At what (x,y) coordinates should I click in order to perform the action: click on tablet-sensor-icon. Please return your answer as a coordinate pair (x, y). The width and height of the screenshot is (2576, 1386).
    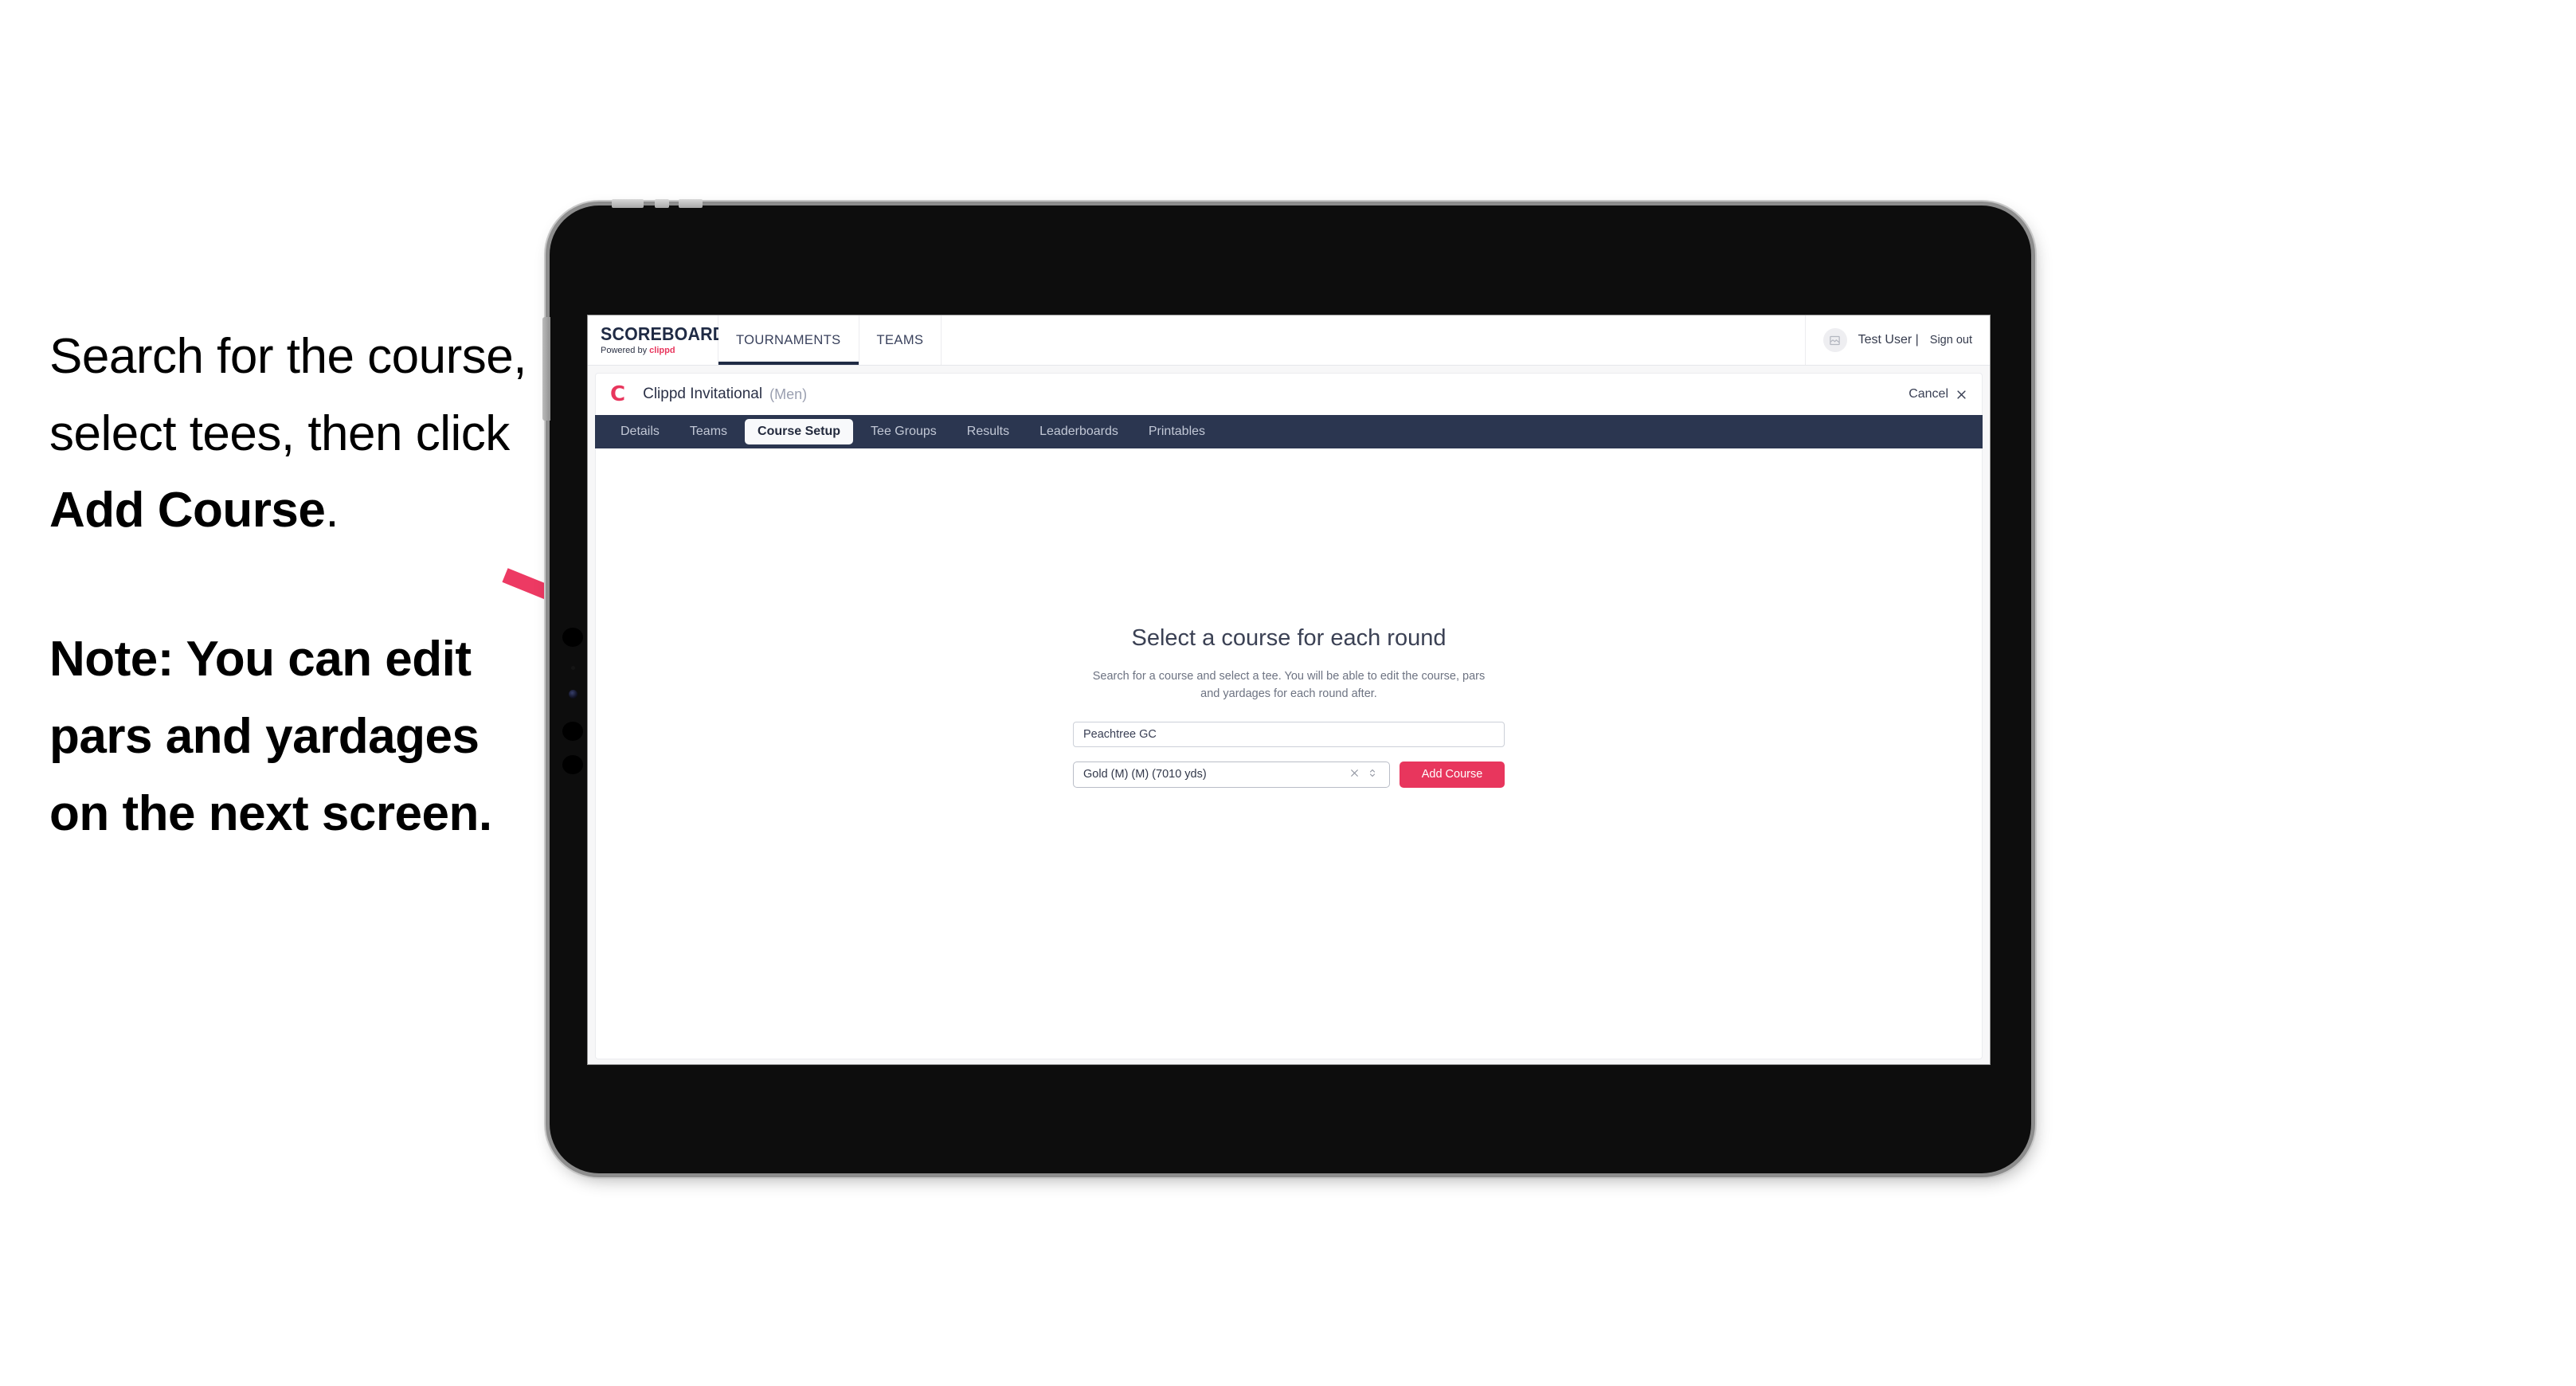
    Looking at the image, I should click on (573, 694).